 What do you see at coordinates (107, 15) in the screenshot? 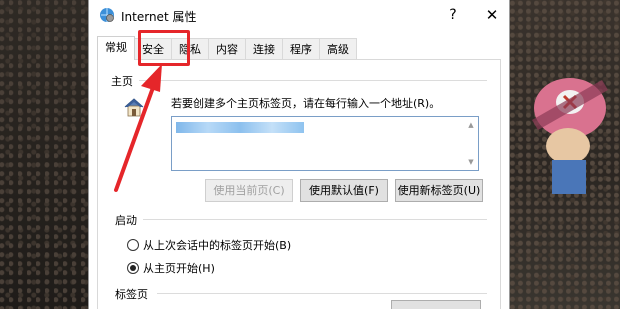
I see `internet-options-icon` at bounding box center [107, 15].